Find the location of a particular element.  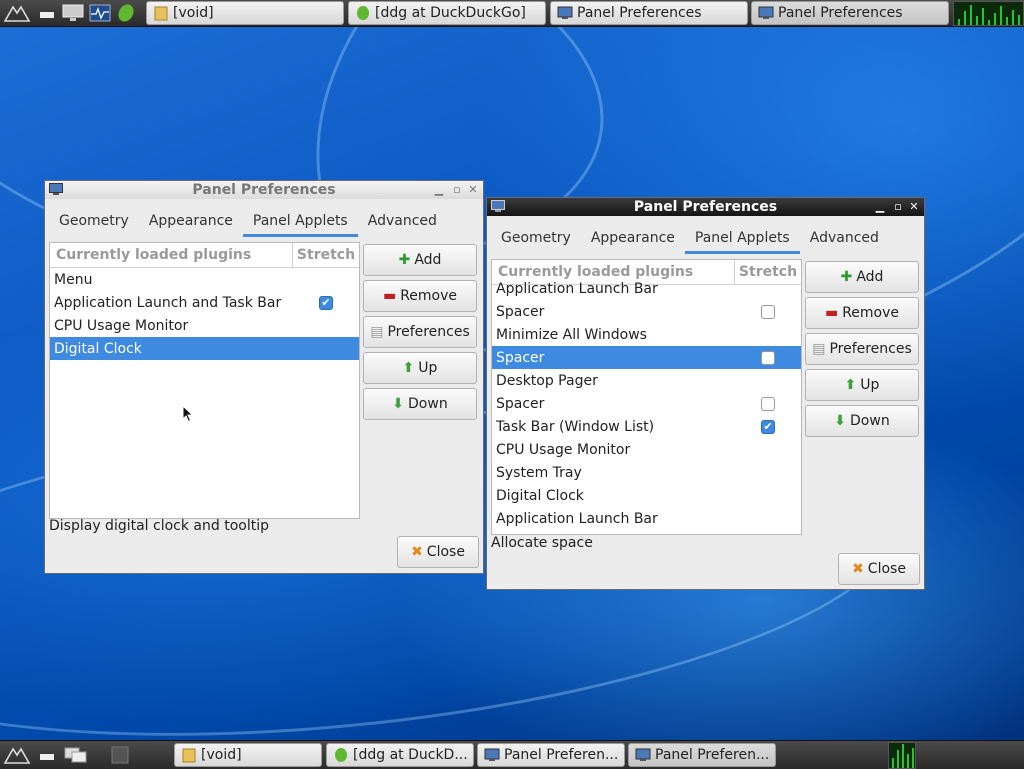

plugin-name: Menu is located at coordinates (73, 279).